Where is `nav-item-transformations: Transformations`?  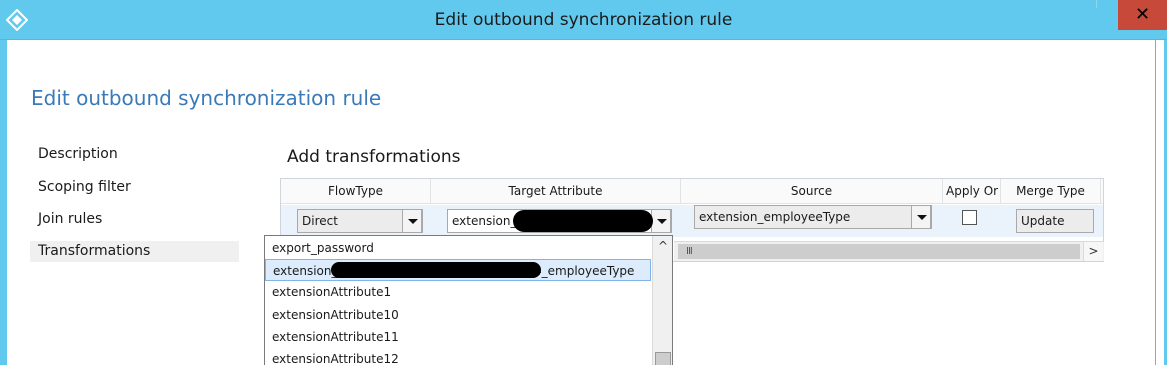 nav-item-transformations: Transformations is located at coordinates (134, 251).